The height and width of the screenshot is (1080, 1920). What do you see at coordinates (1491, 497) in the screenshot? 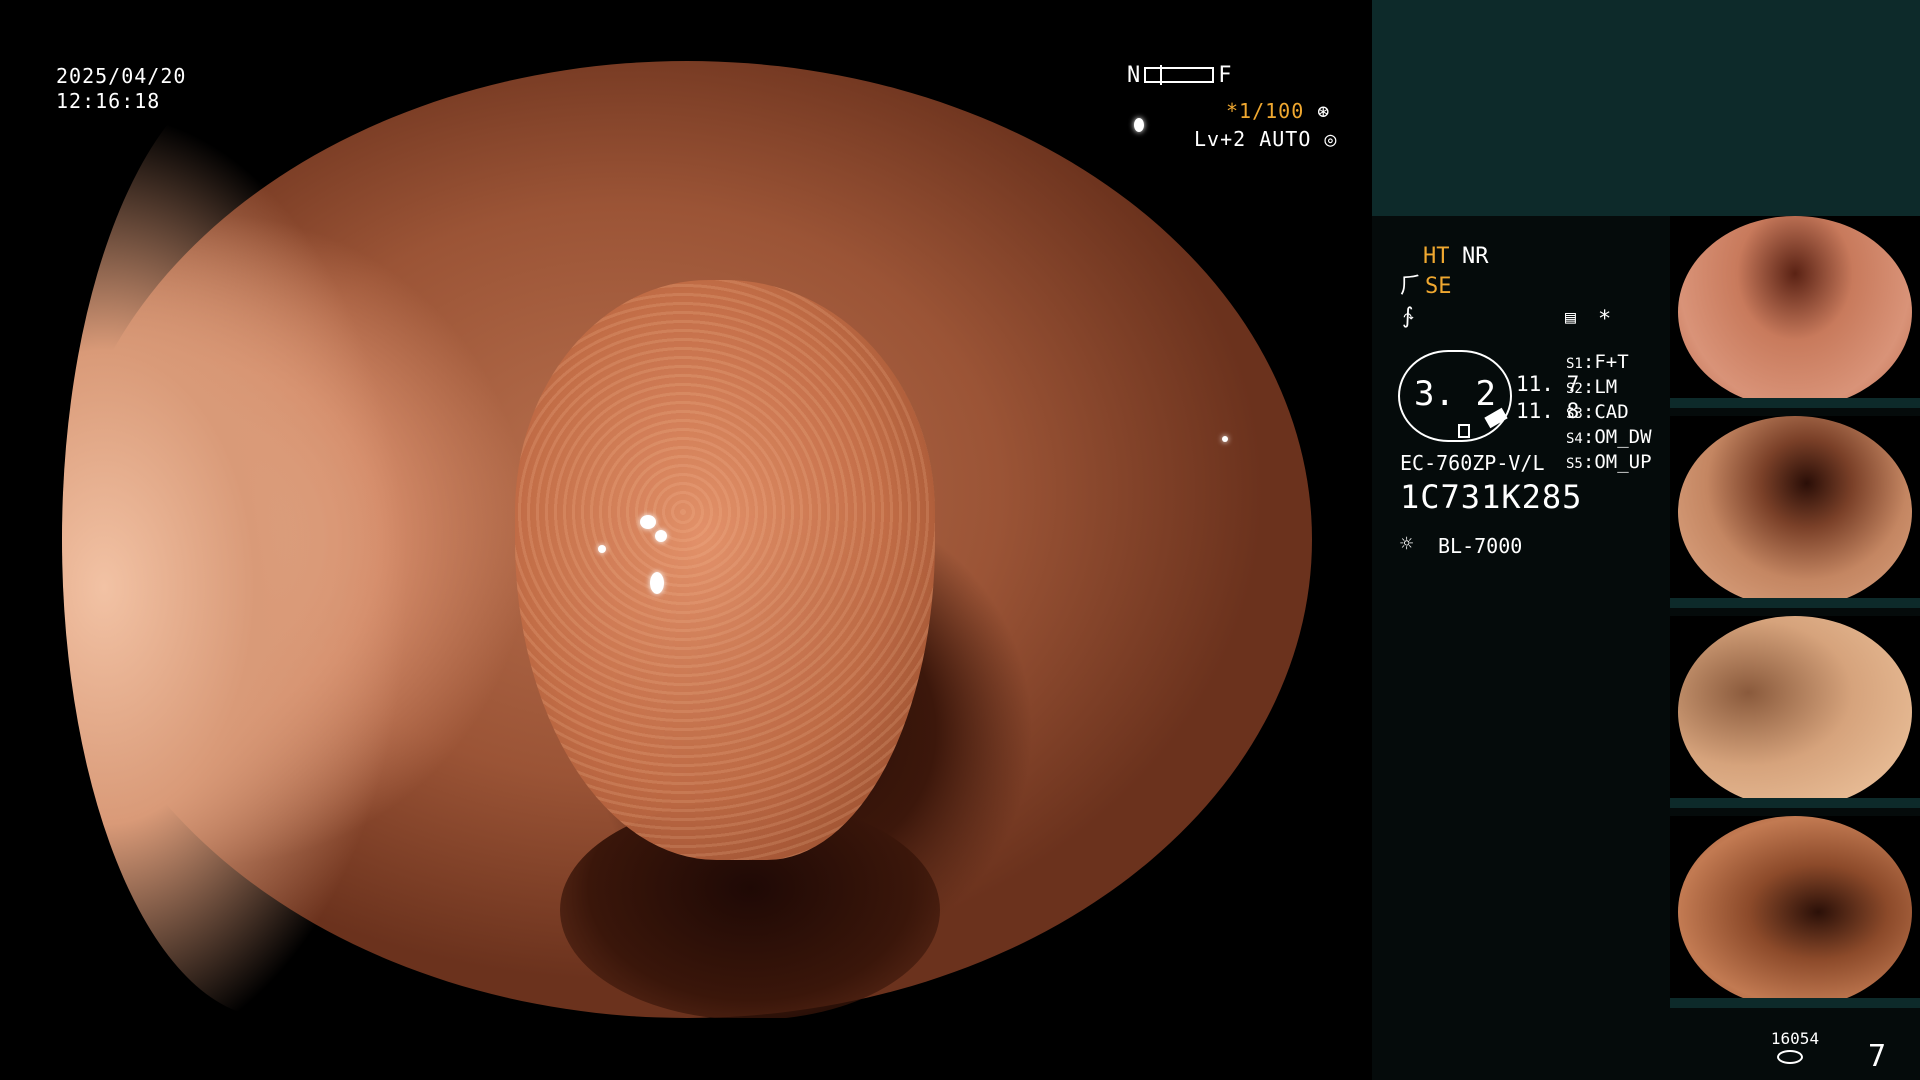
I see `scope-serial: 1C731K285` at bounding box center [1491, 497].